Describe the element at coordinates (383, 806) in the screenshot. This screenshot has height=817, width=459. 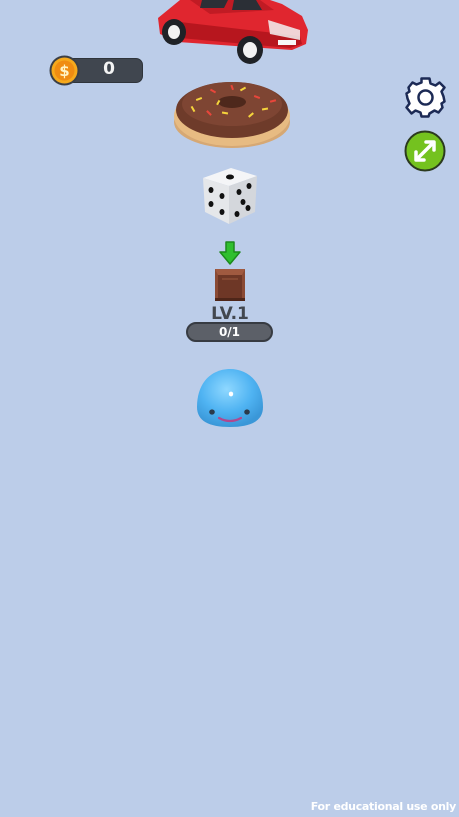
I see `watermark-text: For educational use only` at that location.